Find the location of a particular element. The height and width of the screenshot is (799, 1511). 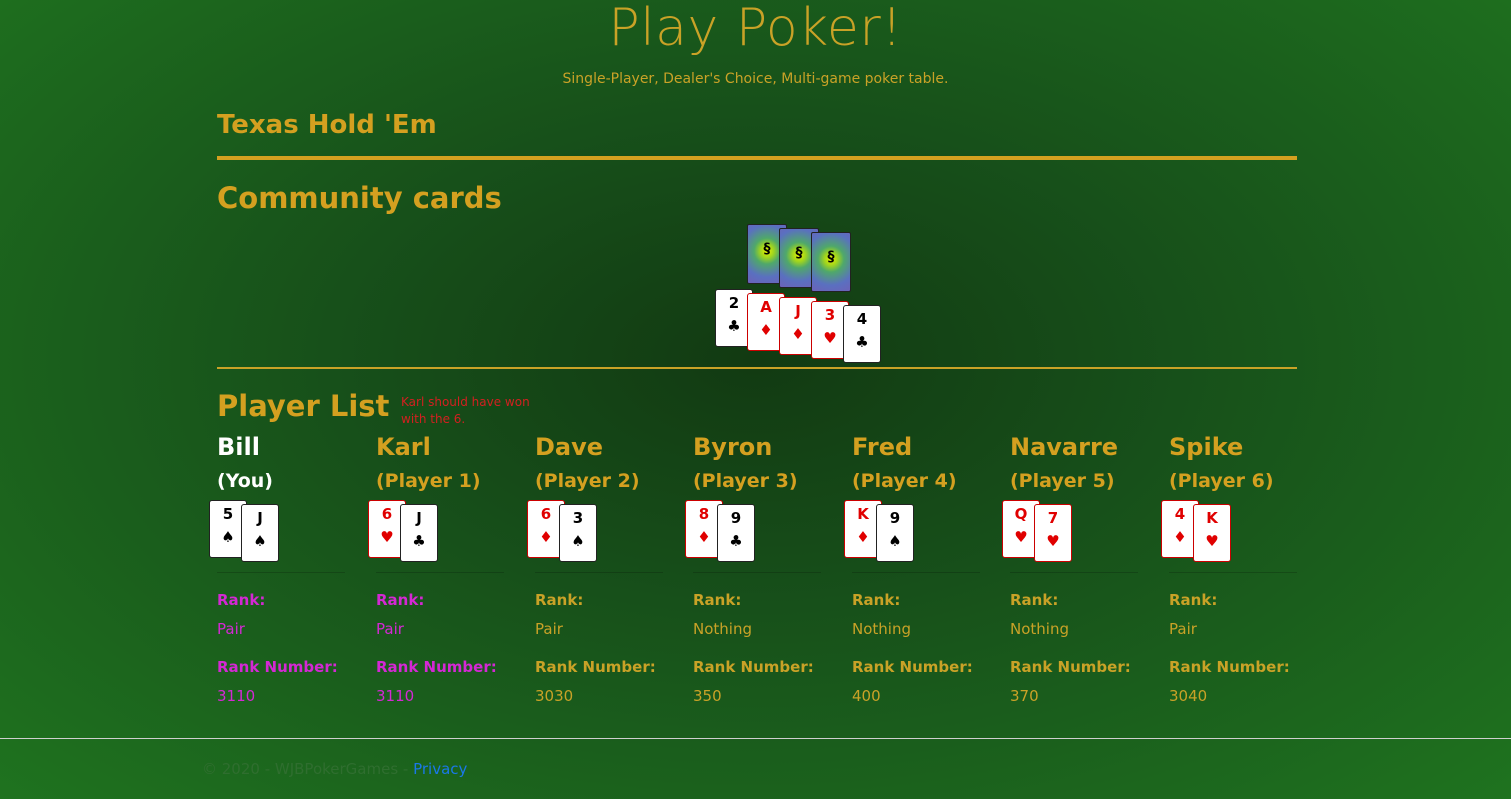

hole-card: 9 ♠ is located at coordinates (895, 533).